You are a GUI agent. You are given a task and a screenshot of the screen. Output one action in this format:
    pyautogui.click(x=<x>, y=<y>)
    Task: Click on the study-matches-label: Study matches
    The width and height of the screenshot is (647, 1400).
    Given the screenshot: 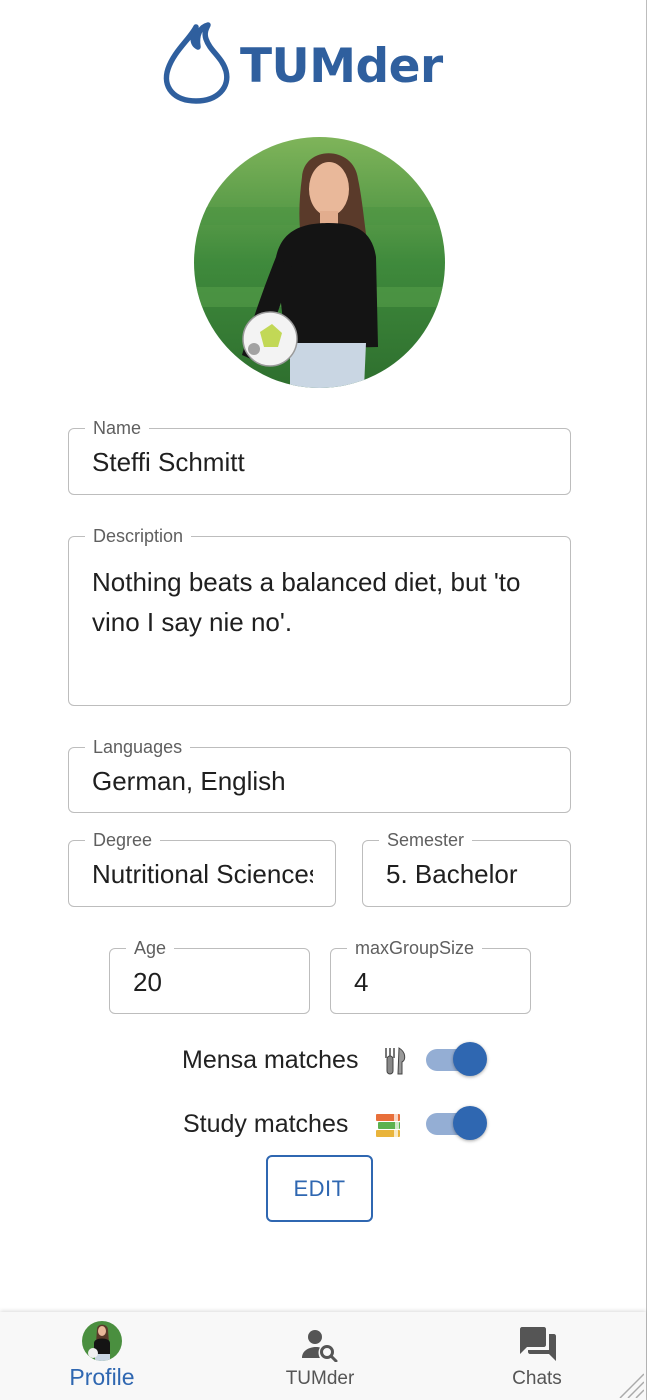 What is the action you would take?
    pyautogui.click(x=266, y=1124)
    